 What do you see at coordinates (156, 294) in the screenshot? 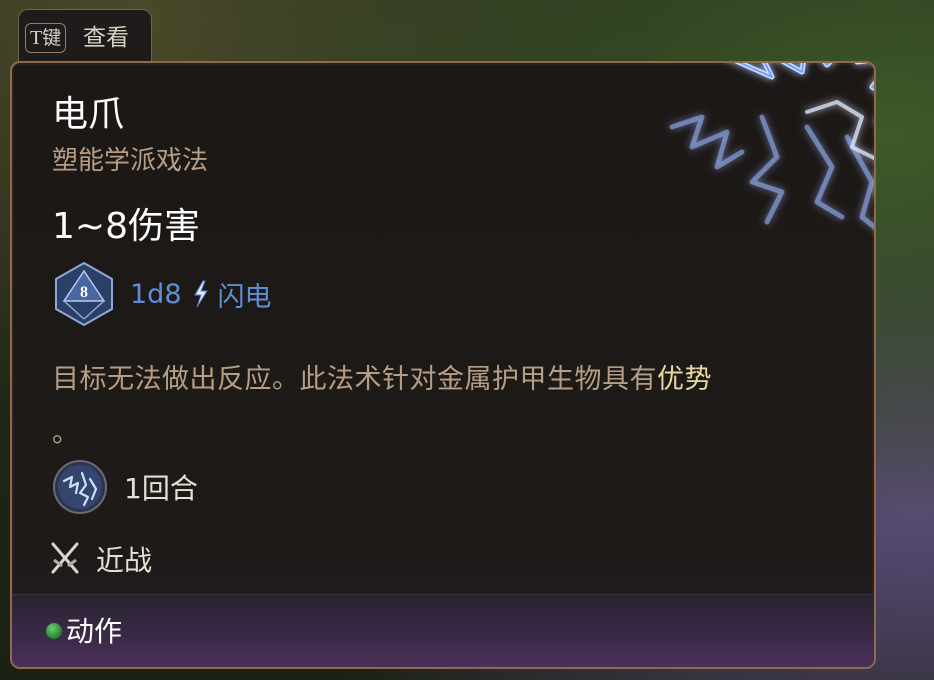
I see `dice-formula: 1d8` at bounding box center [156, 294].